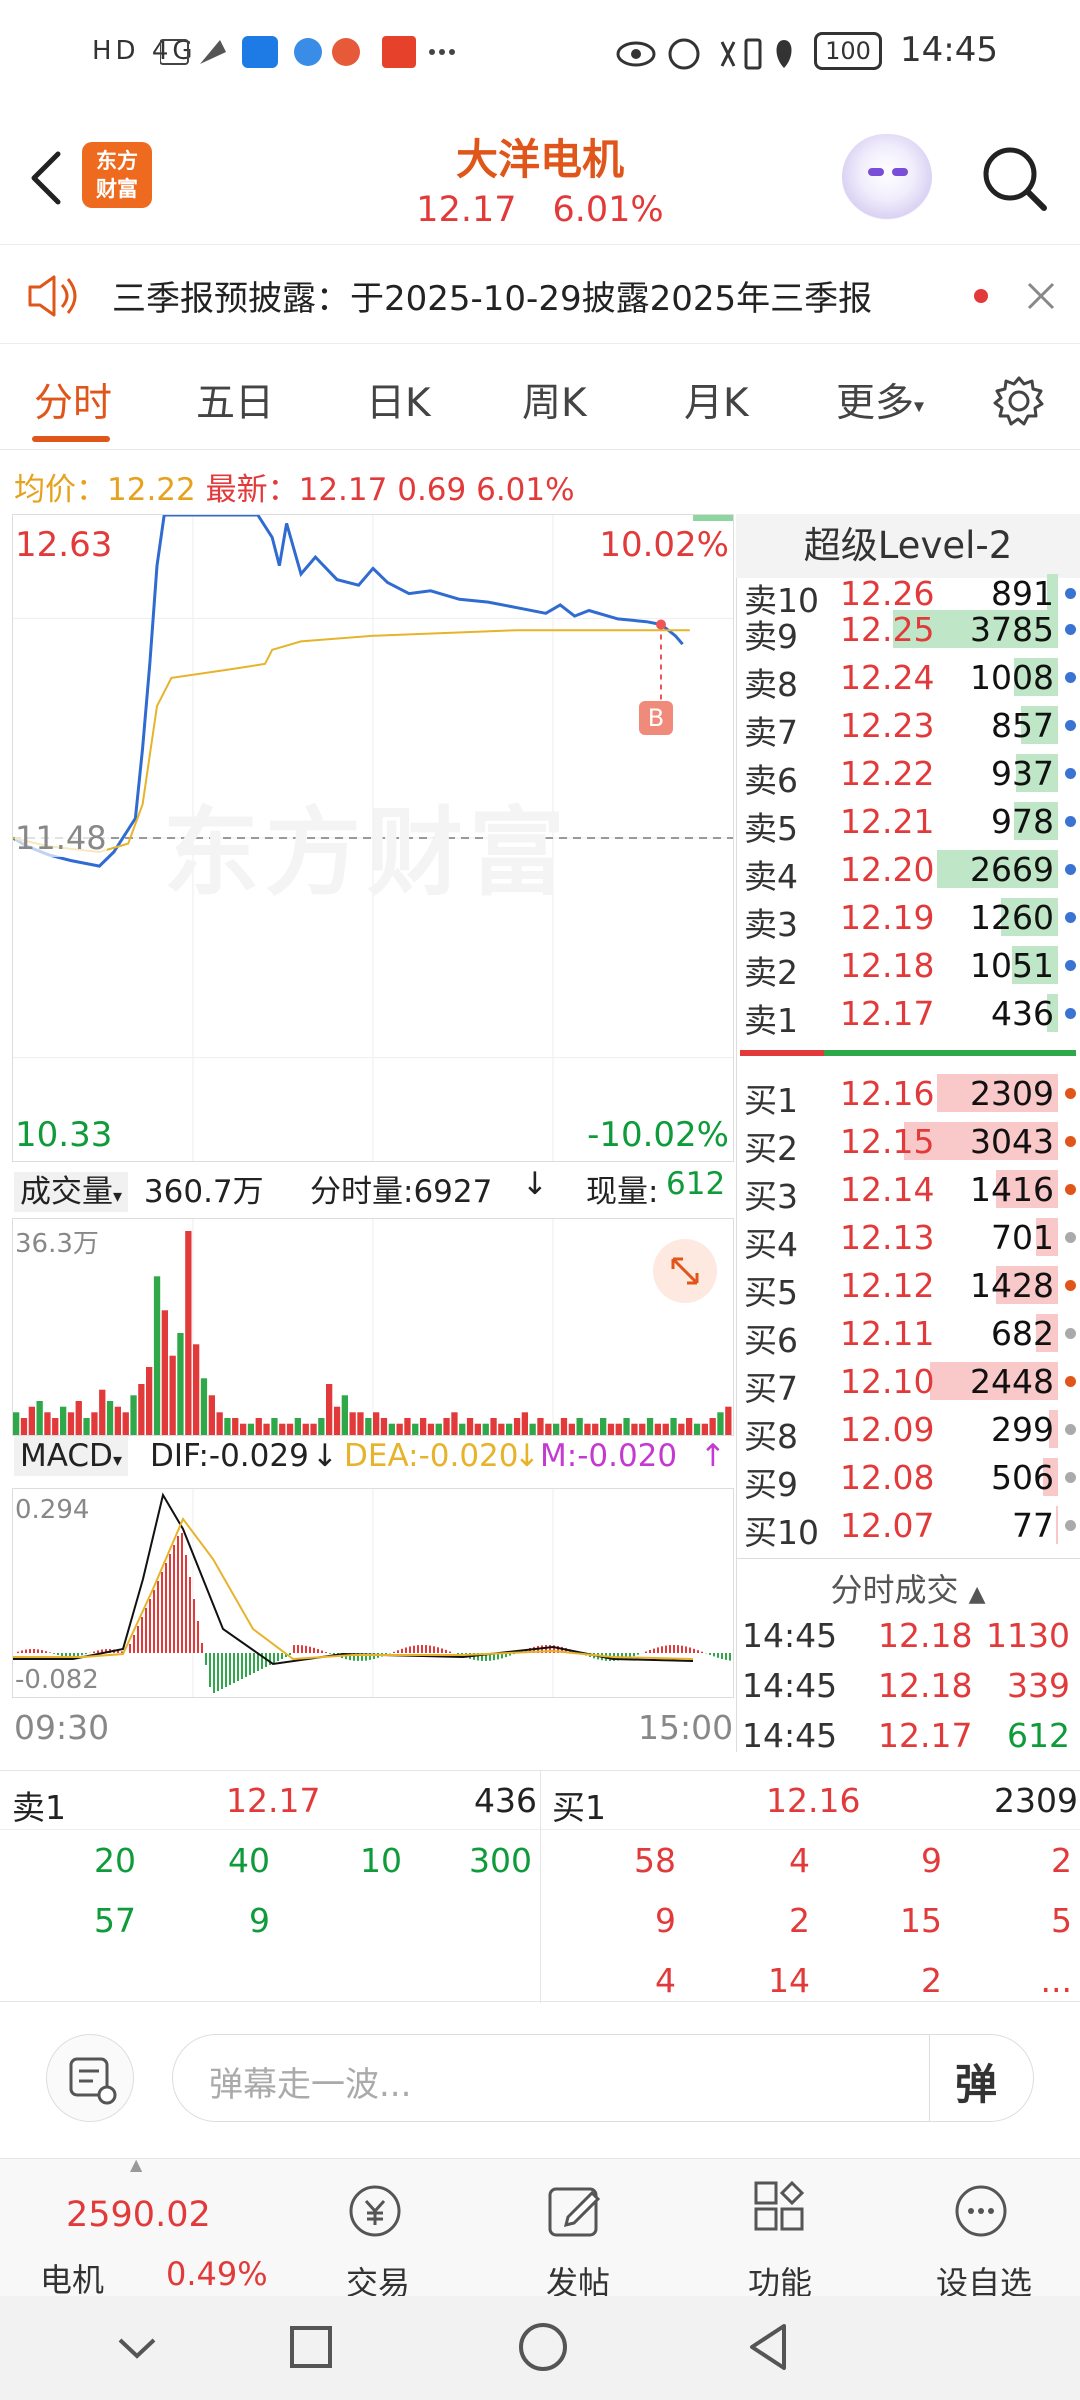  What do you see at coordinates (203, 1192) in the screenshot?
I see `volume-total: 360.7万` at bounding box center [203, 1192].